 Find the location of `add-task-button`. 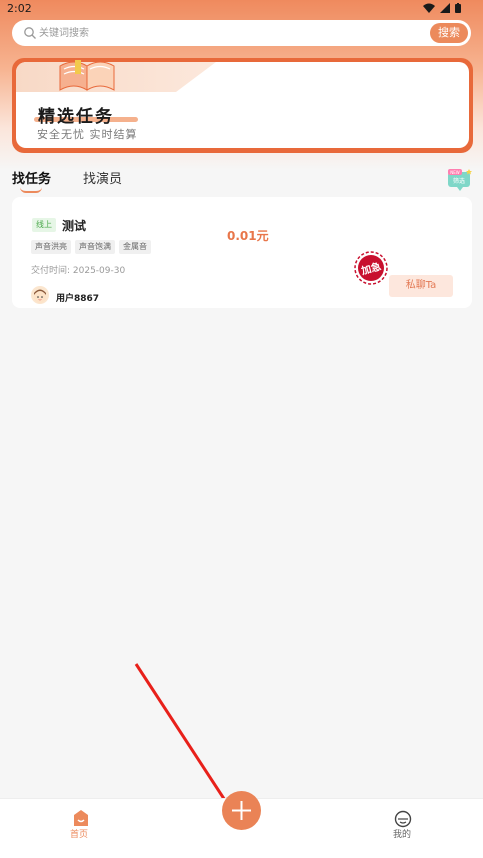

add-task-button is located at coordinates (241, 810).